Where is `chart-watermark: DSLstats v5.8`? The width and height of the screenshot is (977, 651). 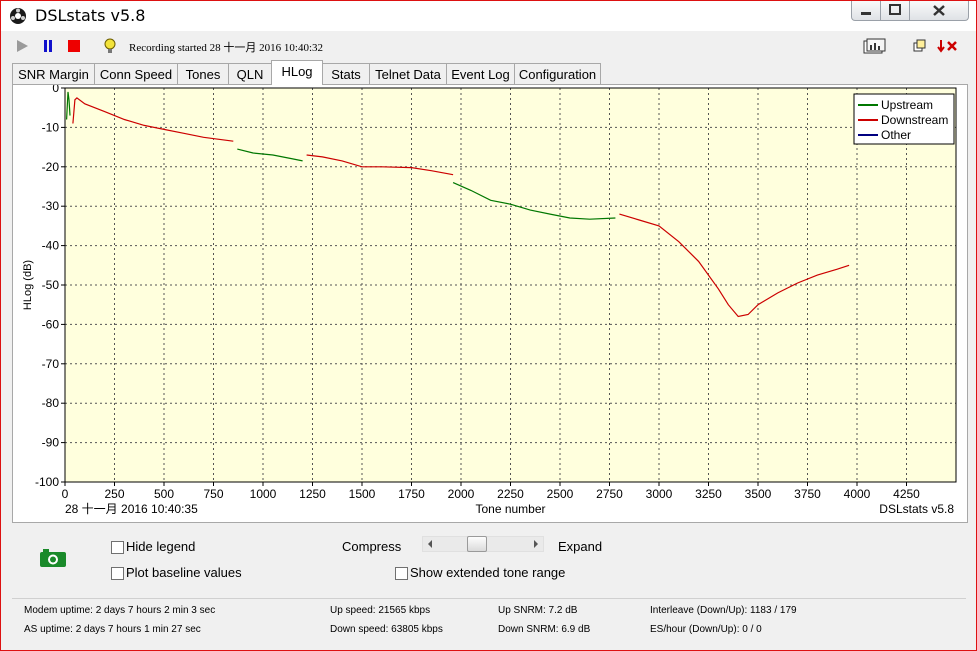
chart-watermark: DSLstats v5.8 is located at coordinates (916, 509).